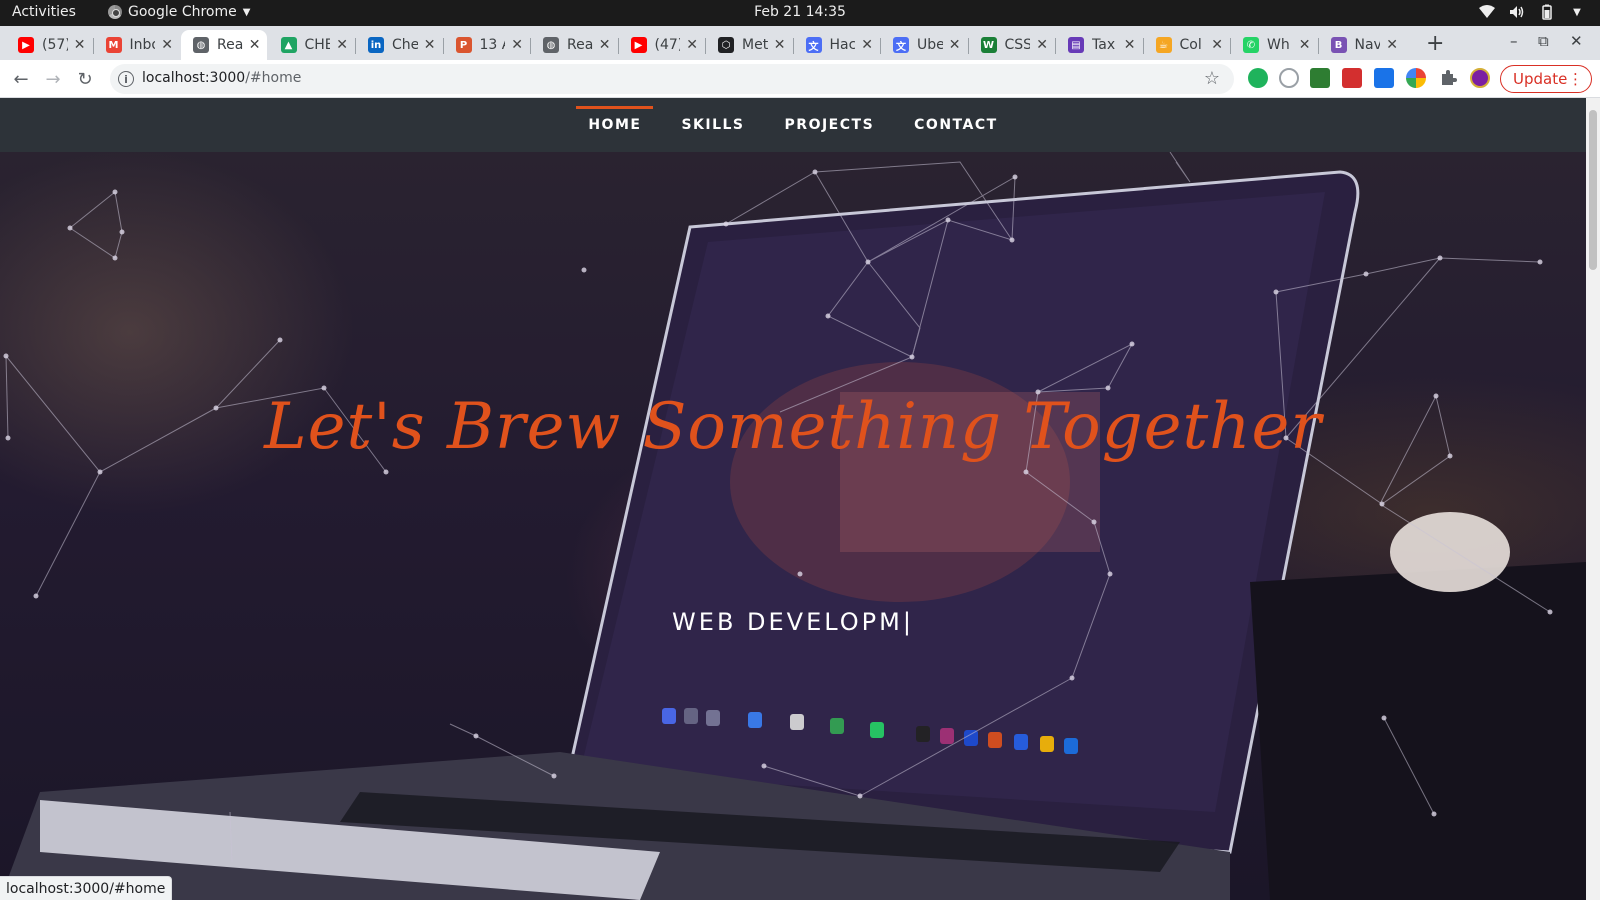 The width and height of the screenshot is (1600, 900). Describe the element at coordinates (317, 45) in the screenshot. I see `tab-title: CHE` at that location.